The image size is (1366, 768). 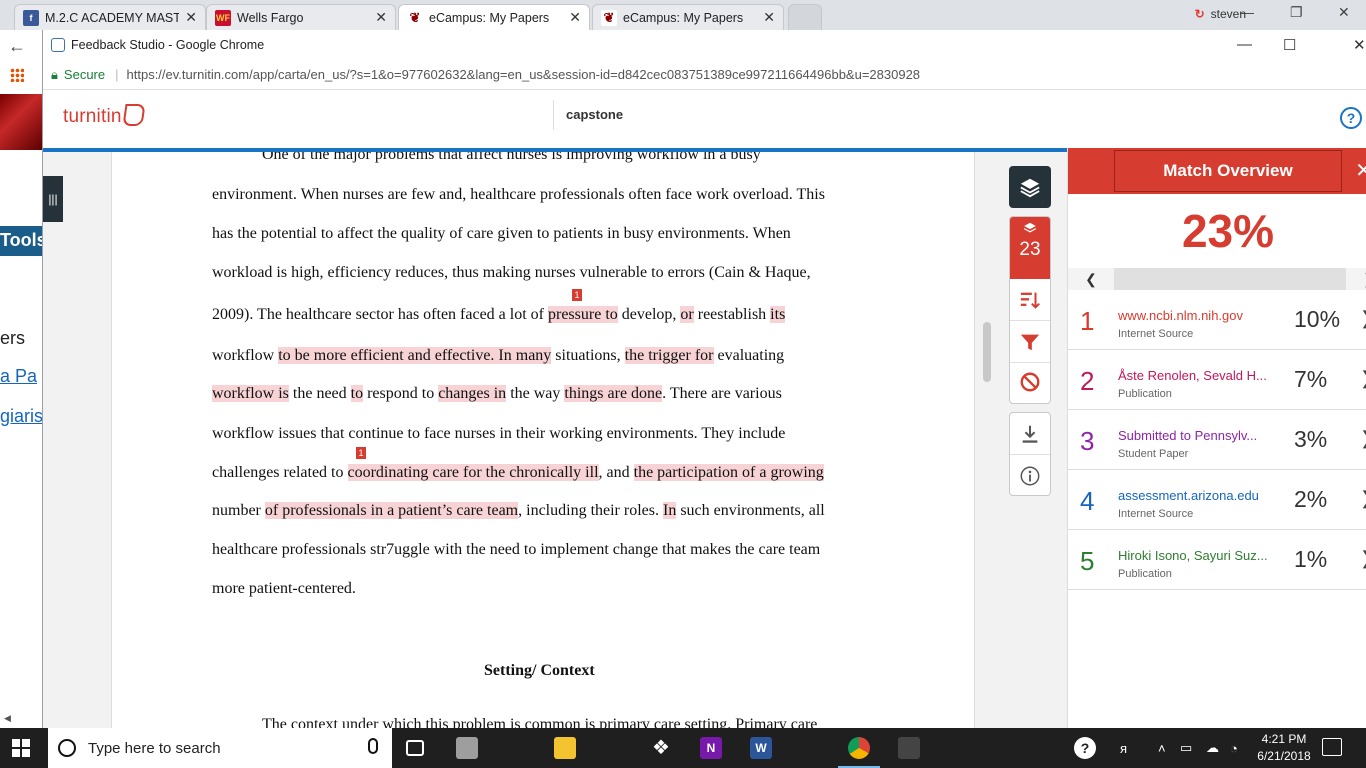 What do you see at coordinates (467, 748) in the screenshot?
I see `printer-app-icon` at bounding box center [467, 748].